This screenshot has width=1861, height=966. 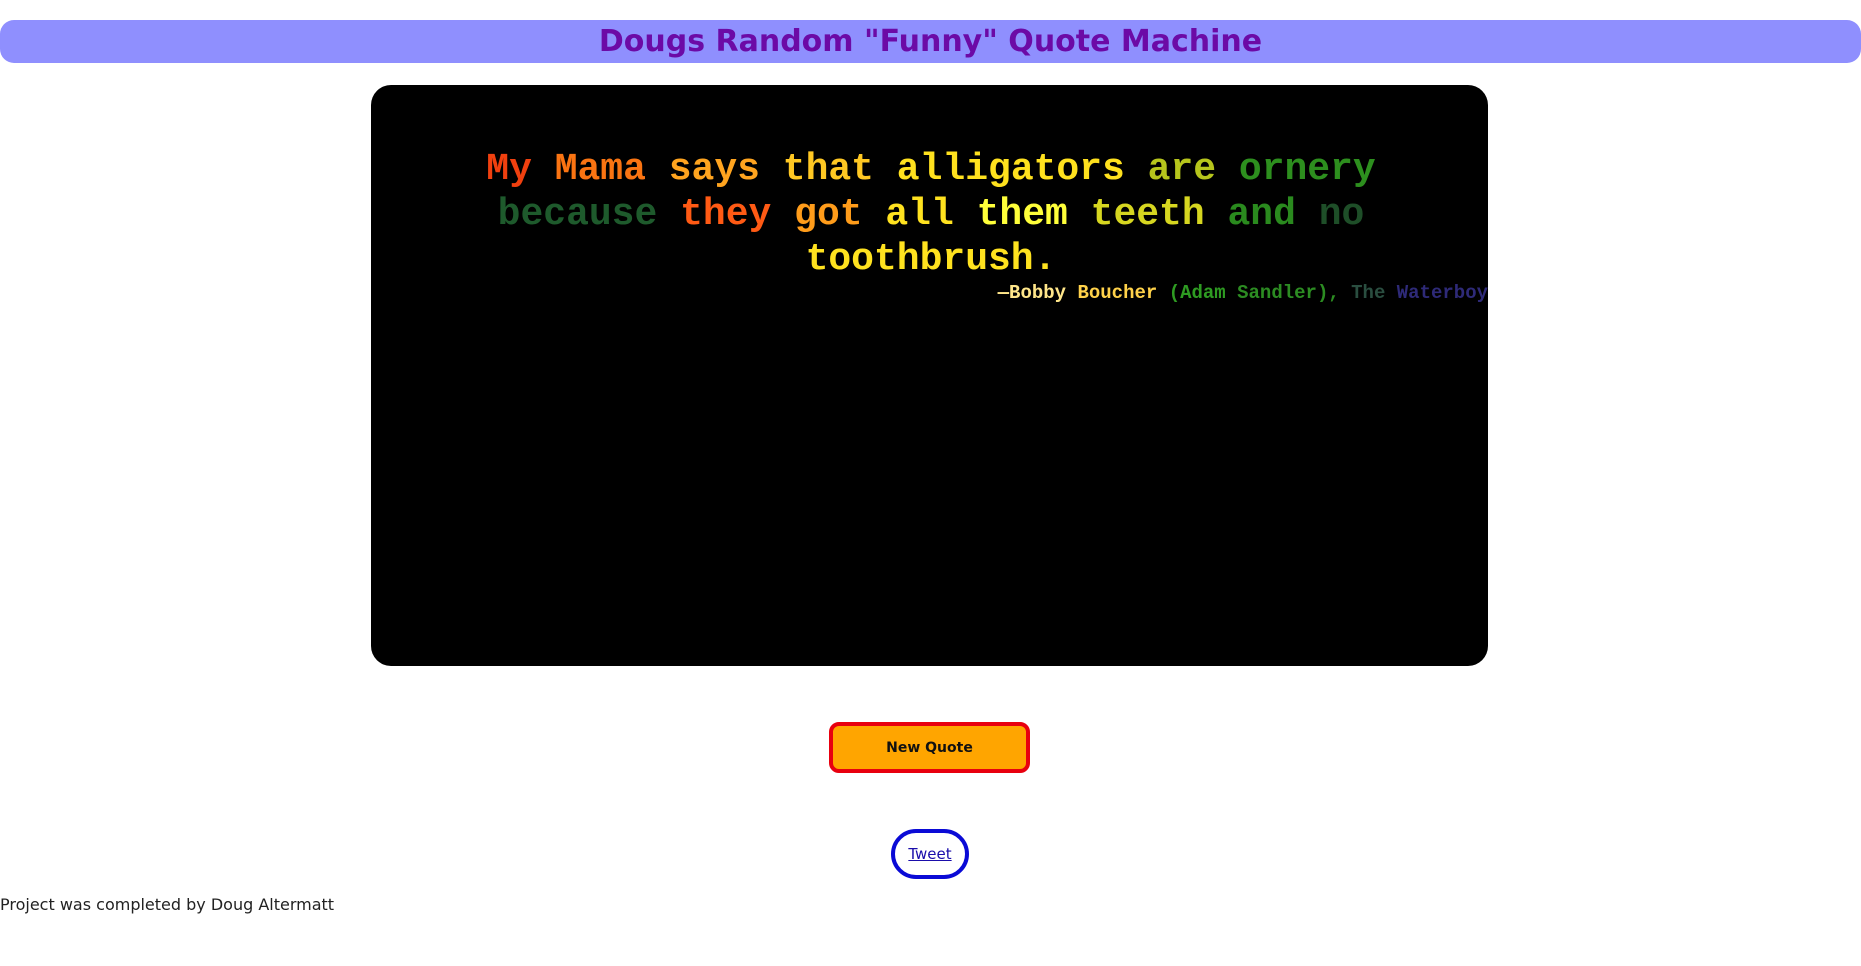 I want to click on author-word: Boucher, so click(x=1117, y=293).